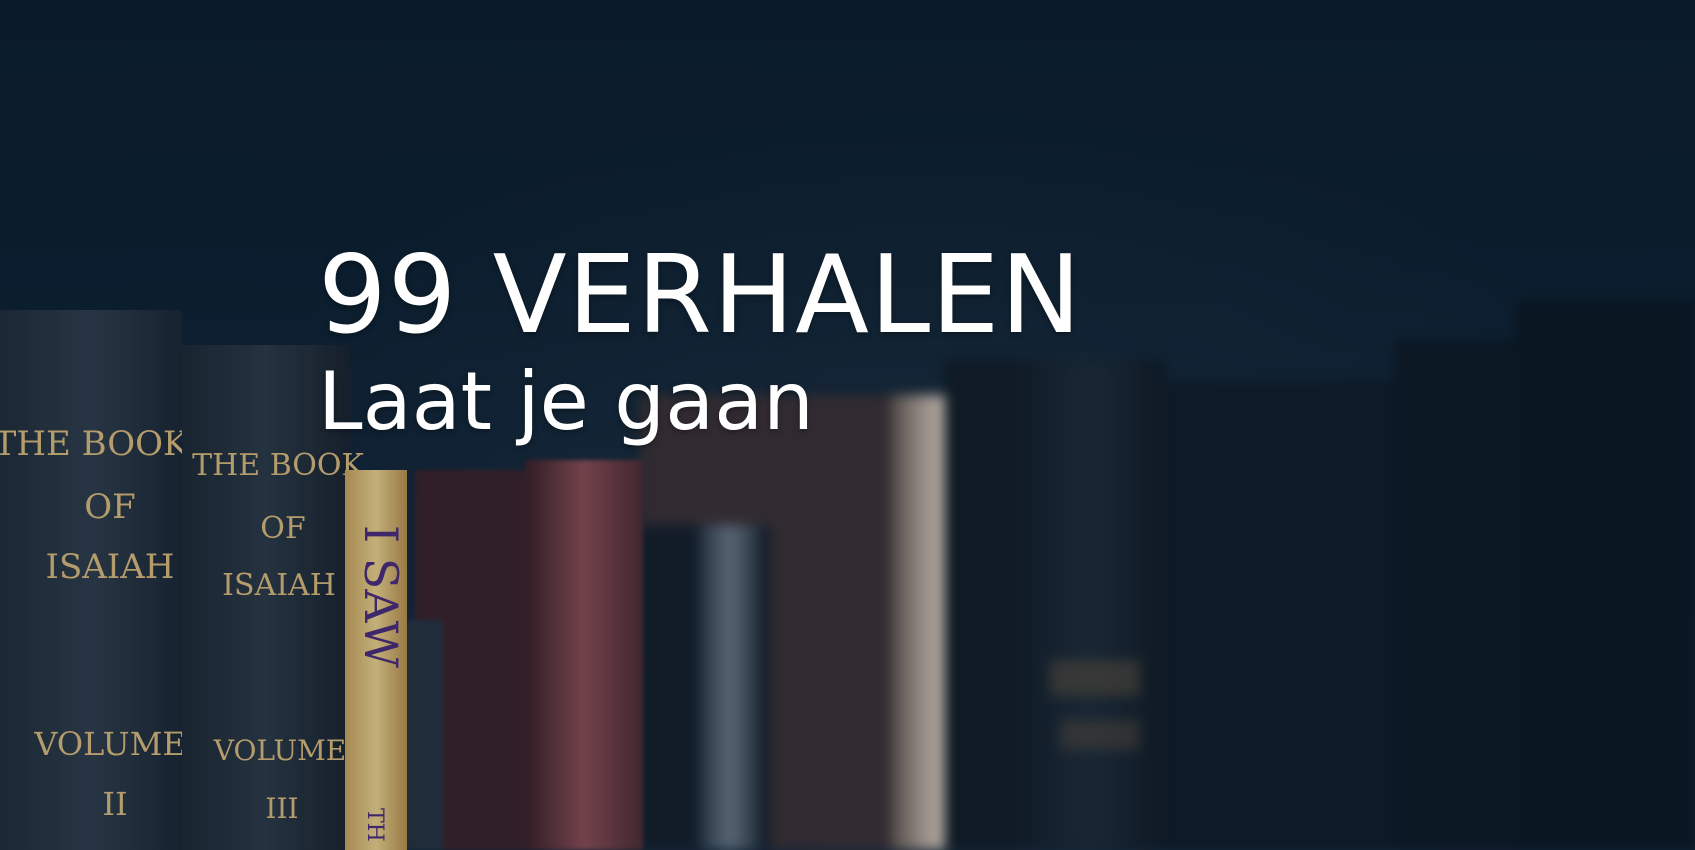 This screenshot has width=1695, height=850. I want to click on hero-title: 99 VERHALEN, so click(700, 295).